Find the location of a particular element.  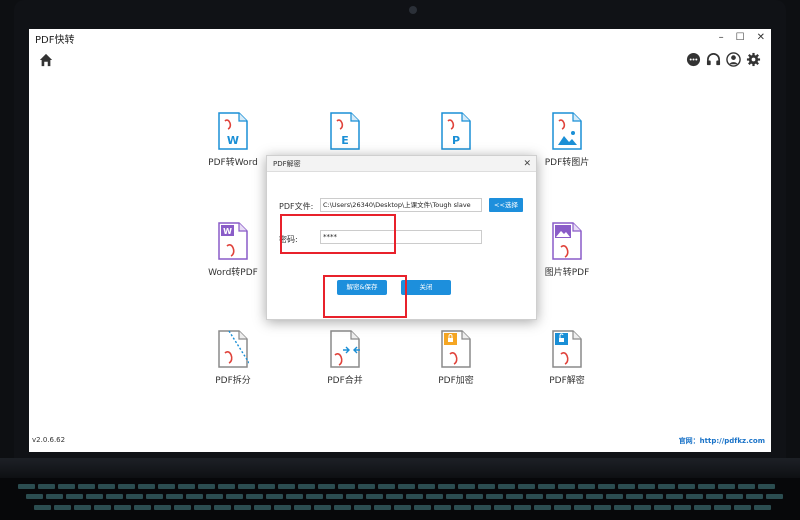

close-window-button: ✕ is located at coordinates (761, 37).